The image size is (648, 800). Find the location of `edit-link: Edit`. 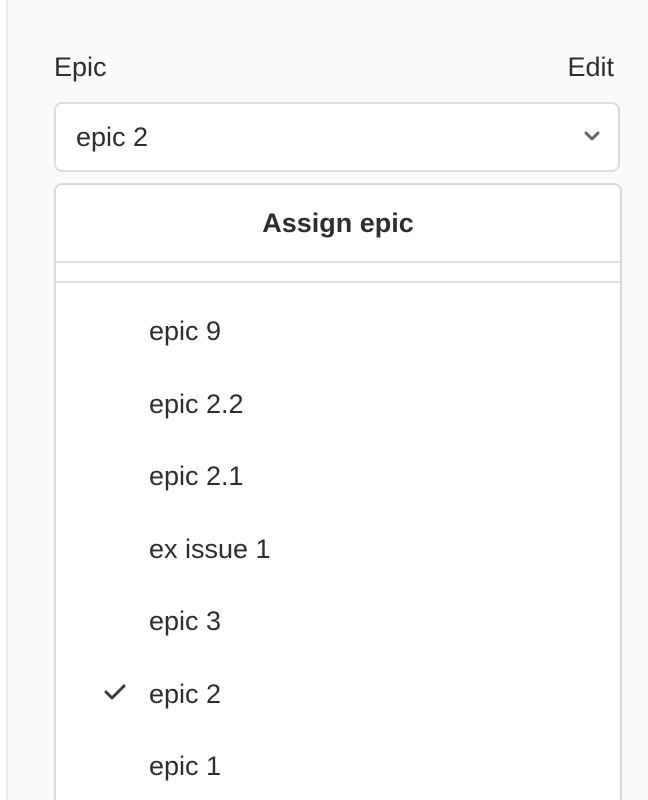

edit-link: Edit is located at coordinates (590, 67).